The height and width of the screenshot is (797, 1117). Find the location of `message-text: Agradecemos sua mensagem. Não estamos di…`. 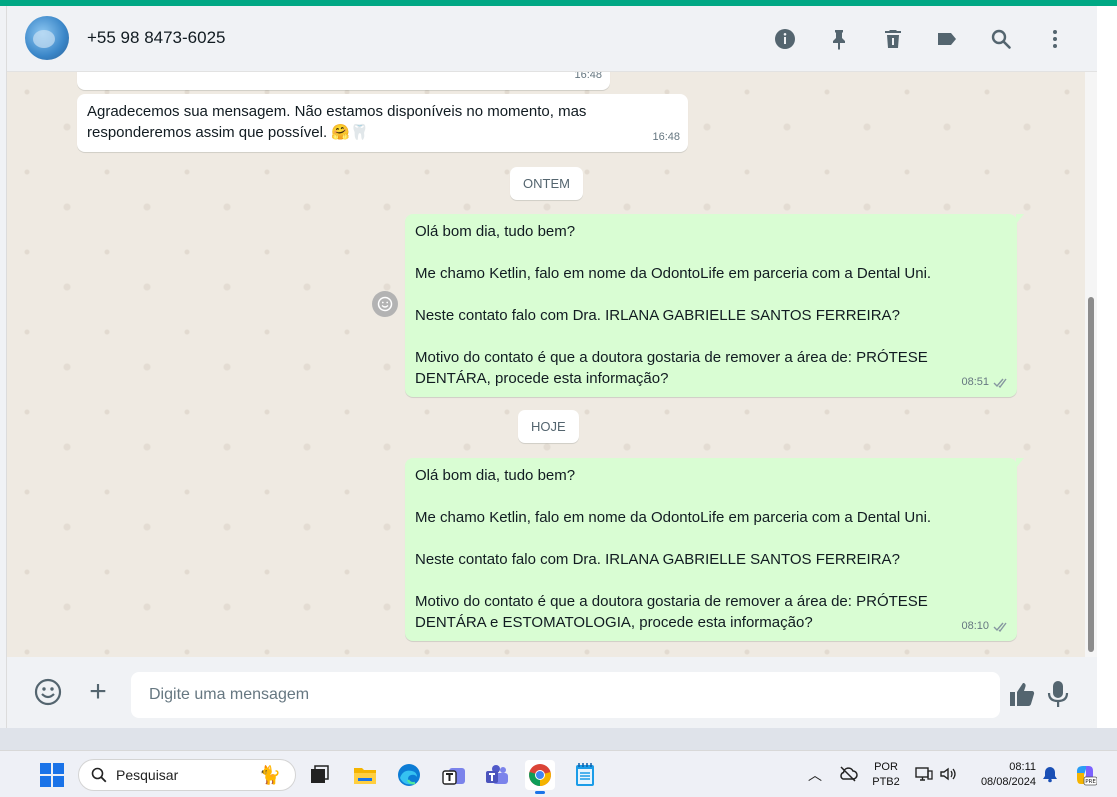

message-text: Agradecemos sua mensagem. Não estamos di… is located at coordinates (337, 122).